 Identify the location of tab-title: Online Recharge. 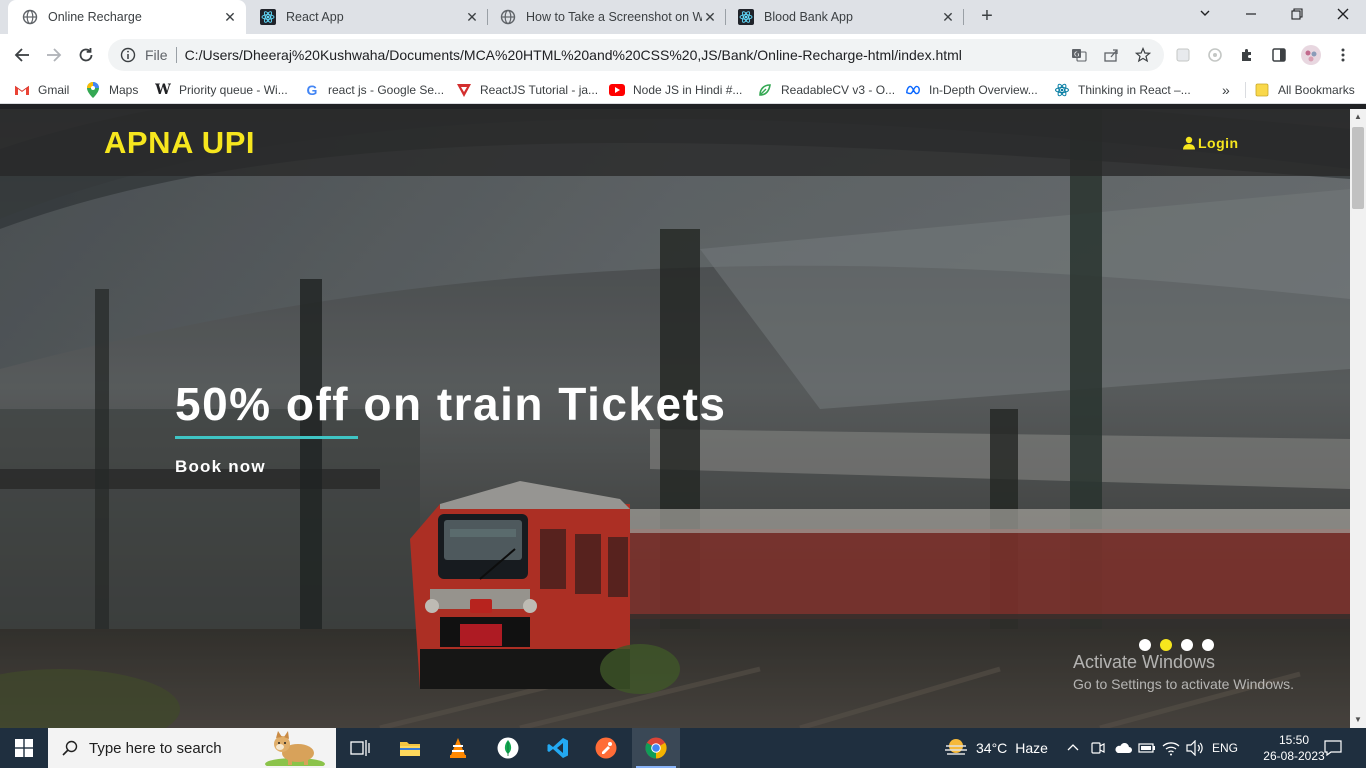
(95, 17).